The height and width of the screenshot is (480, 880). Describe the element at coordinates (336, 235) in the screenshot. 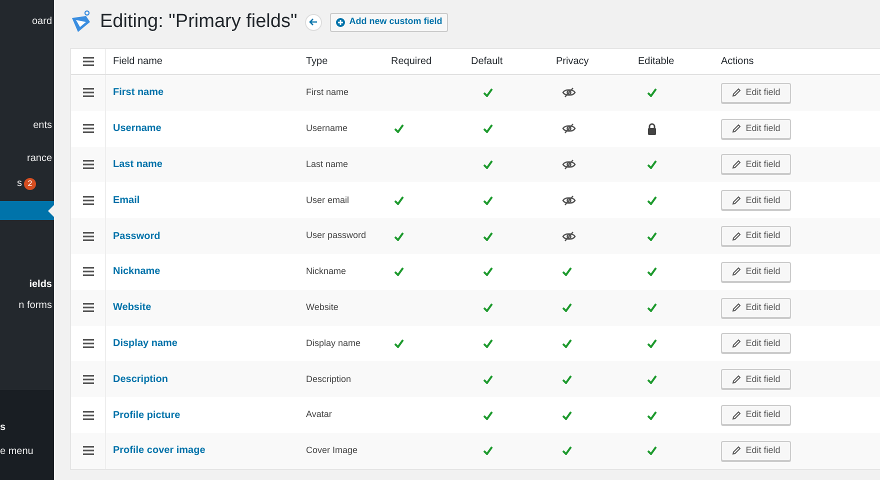

I see `field-type: User password` at that location.